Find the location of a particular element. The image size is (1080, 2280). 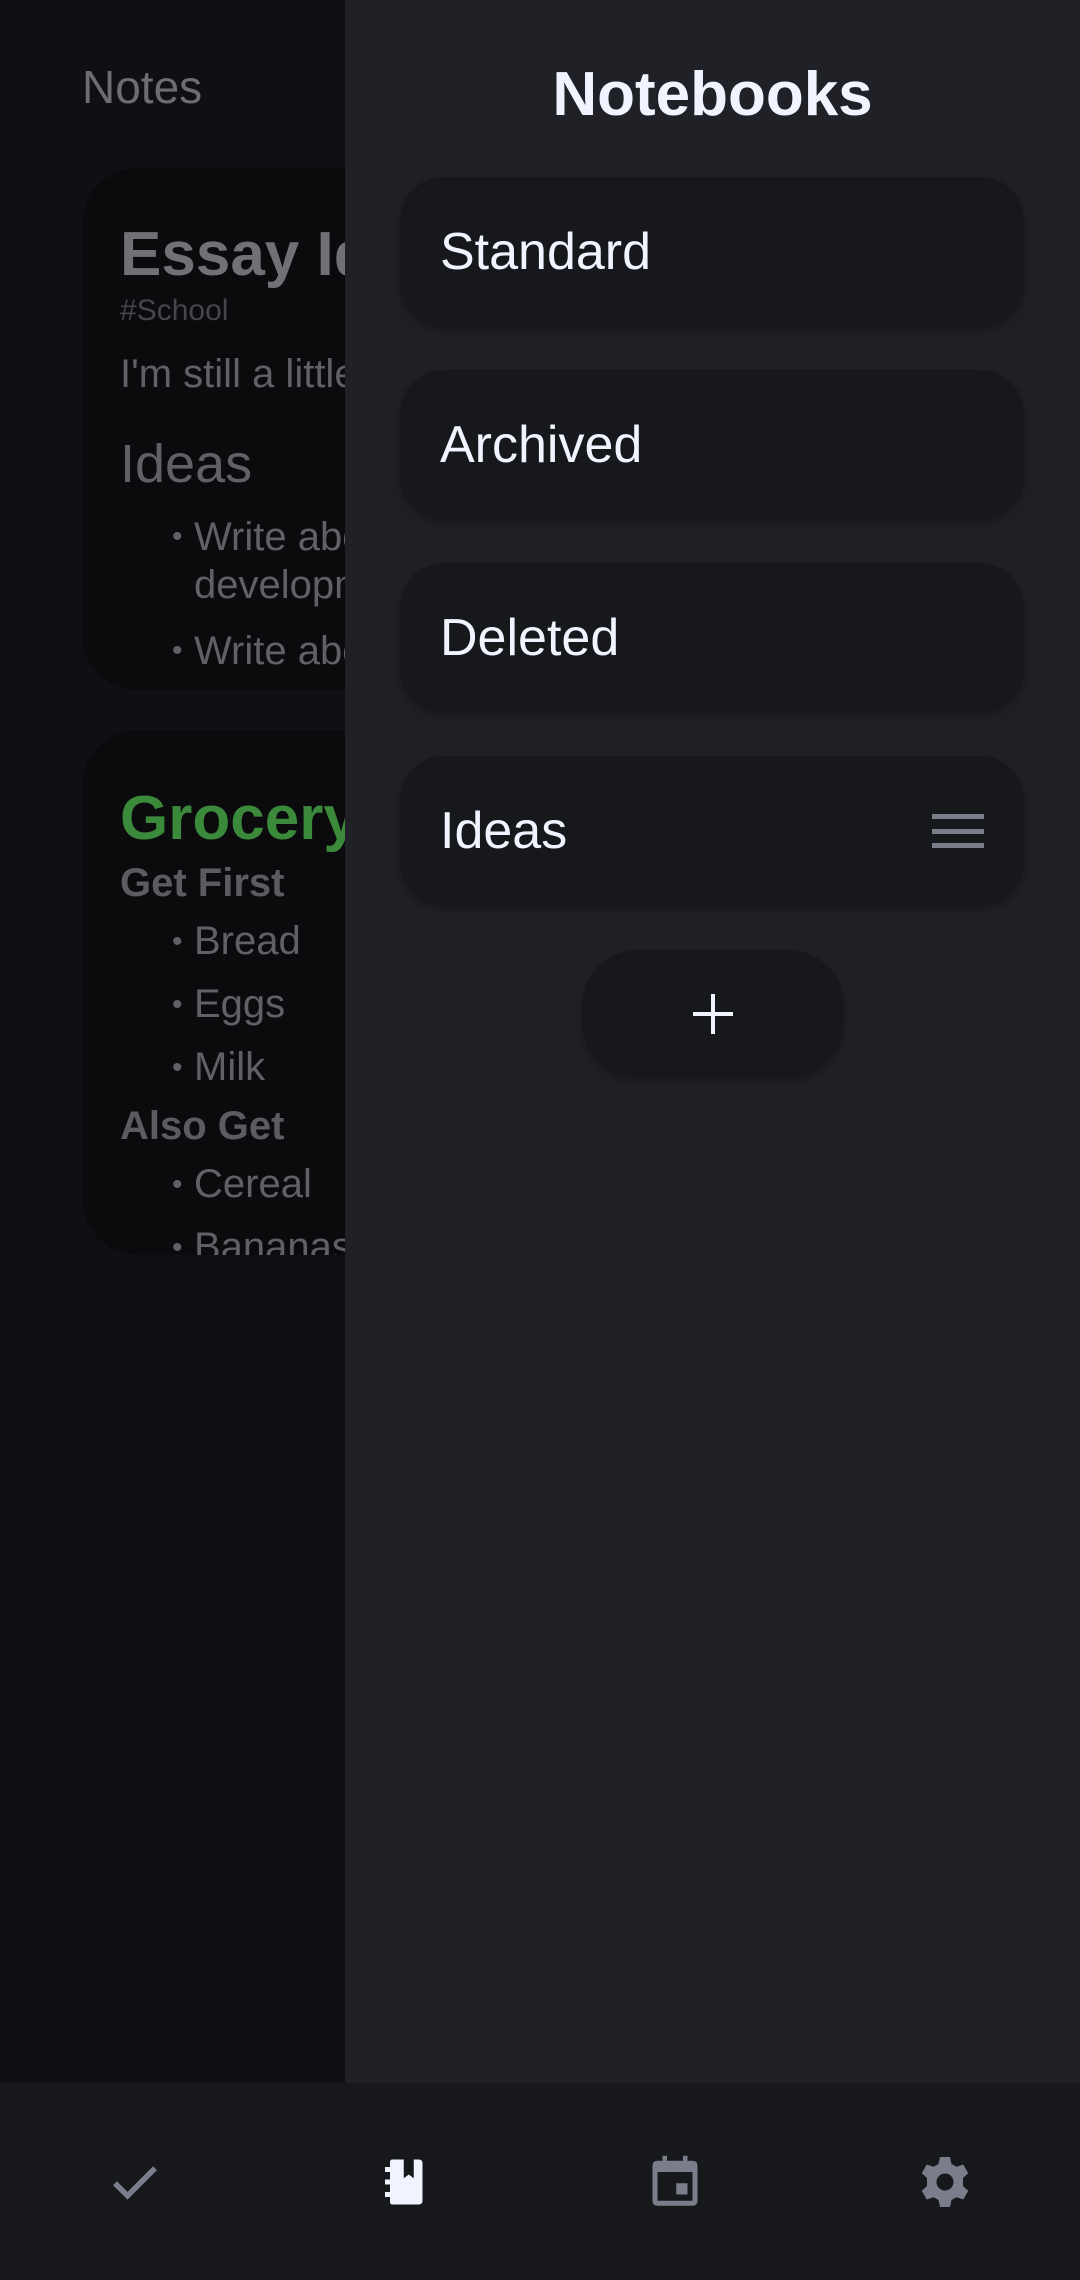

notebook-item-deleted: Deleted is located at coordinates (712, 638).